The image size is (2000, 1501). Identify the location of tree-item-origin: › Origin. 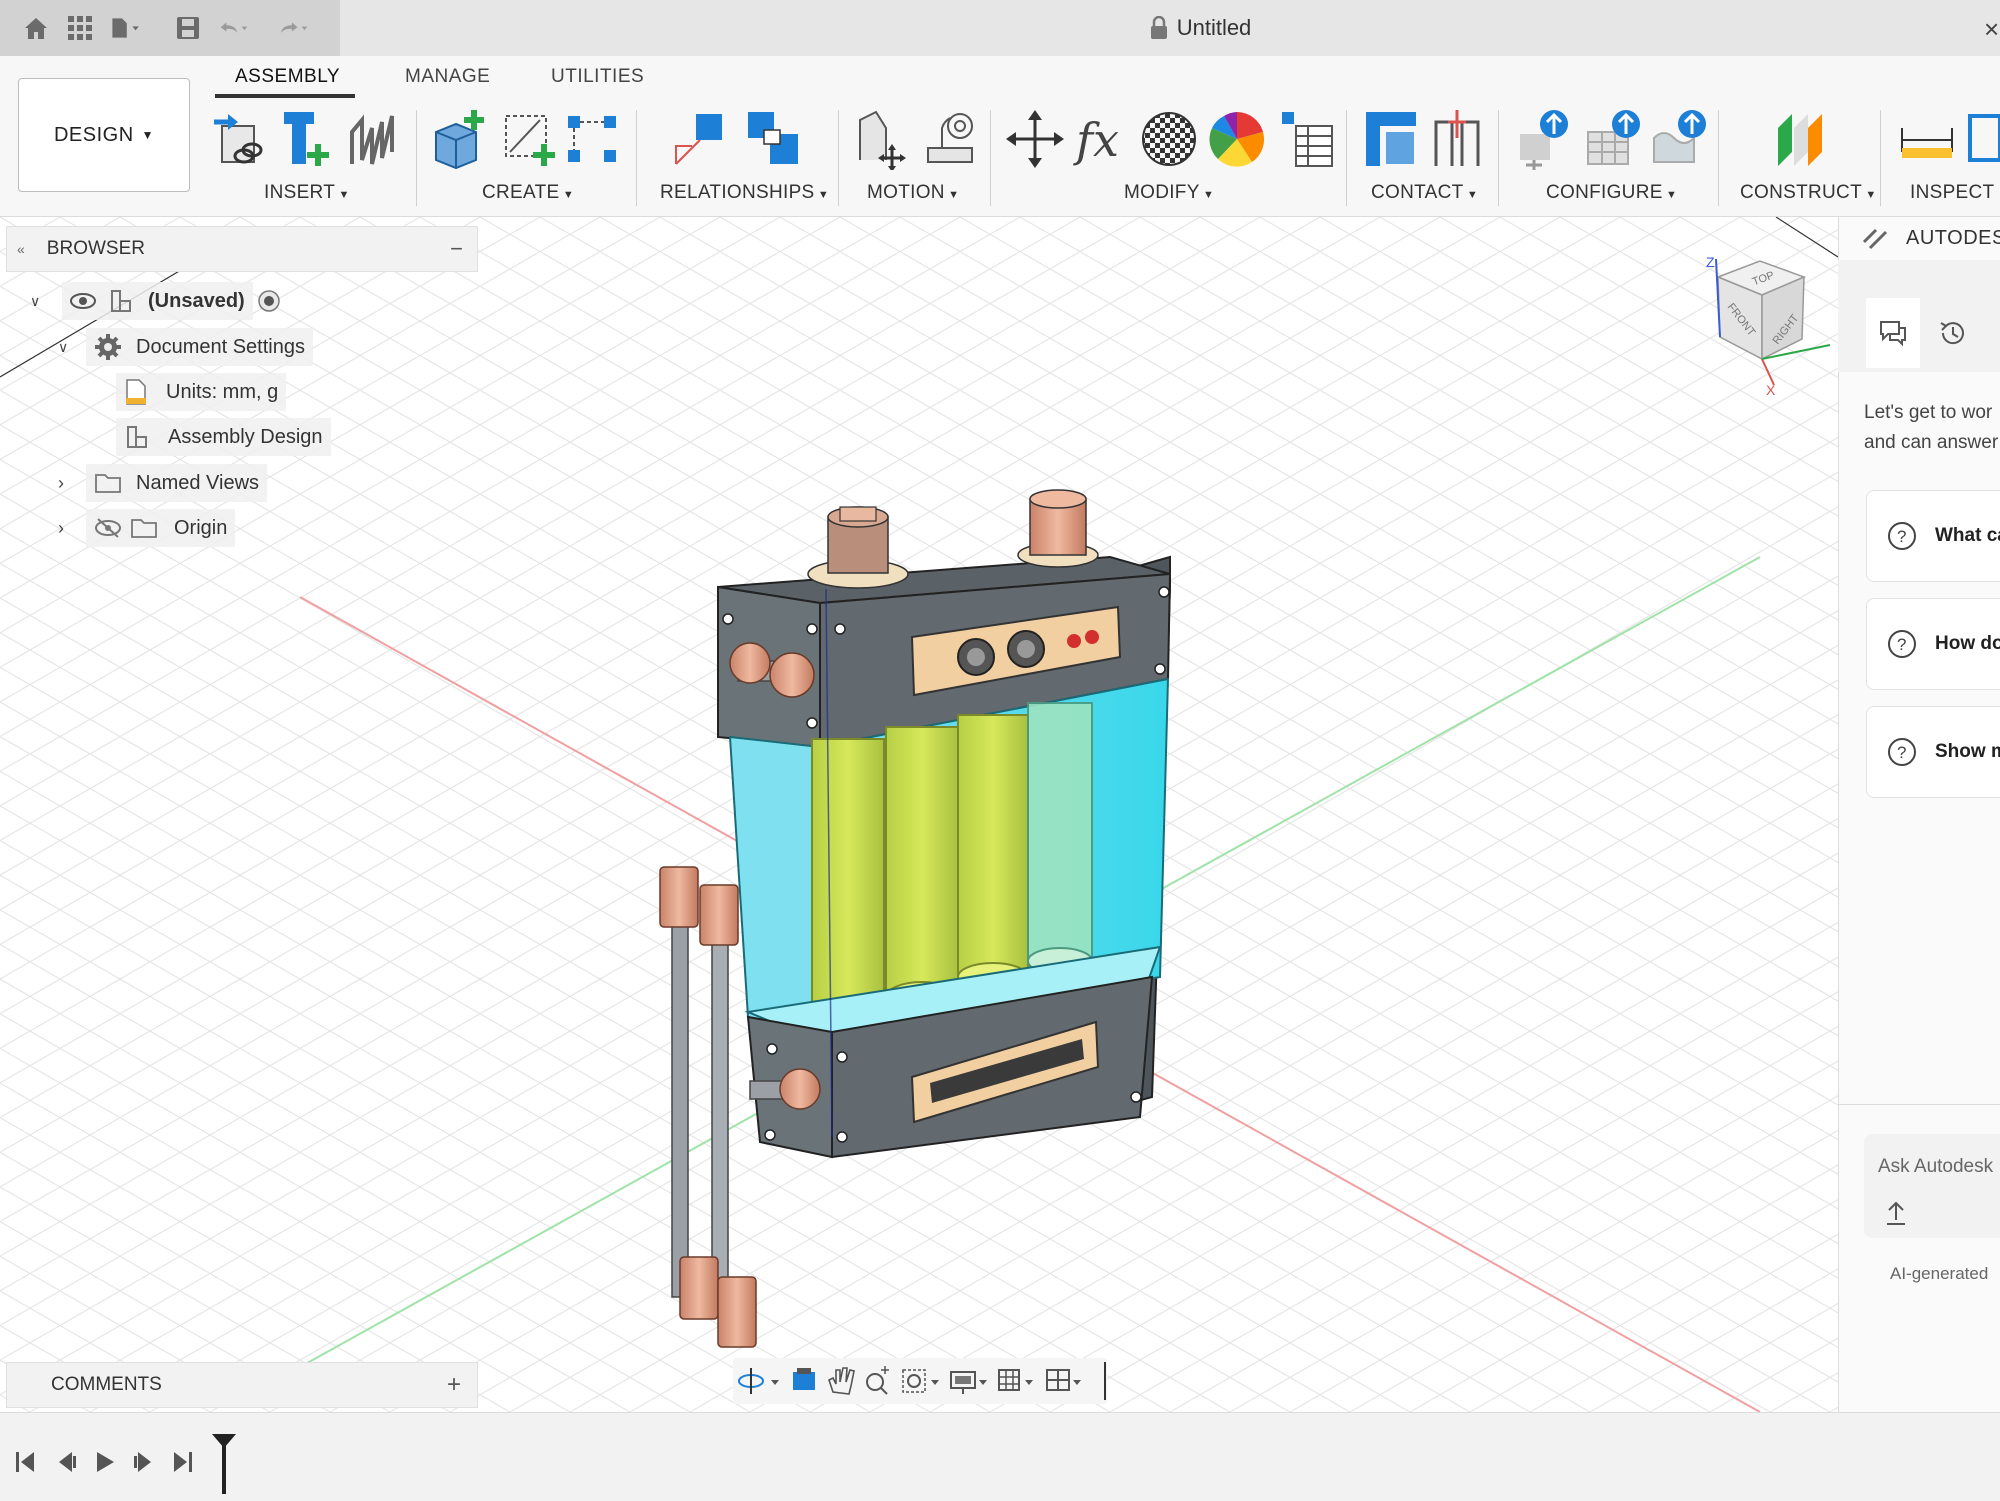
(147, 528).